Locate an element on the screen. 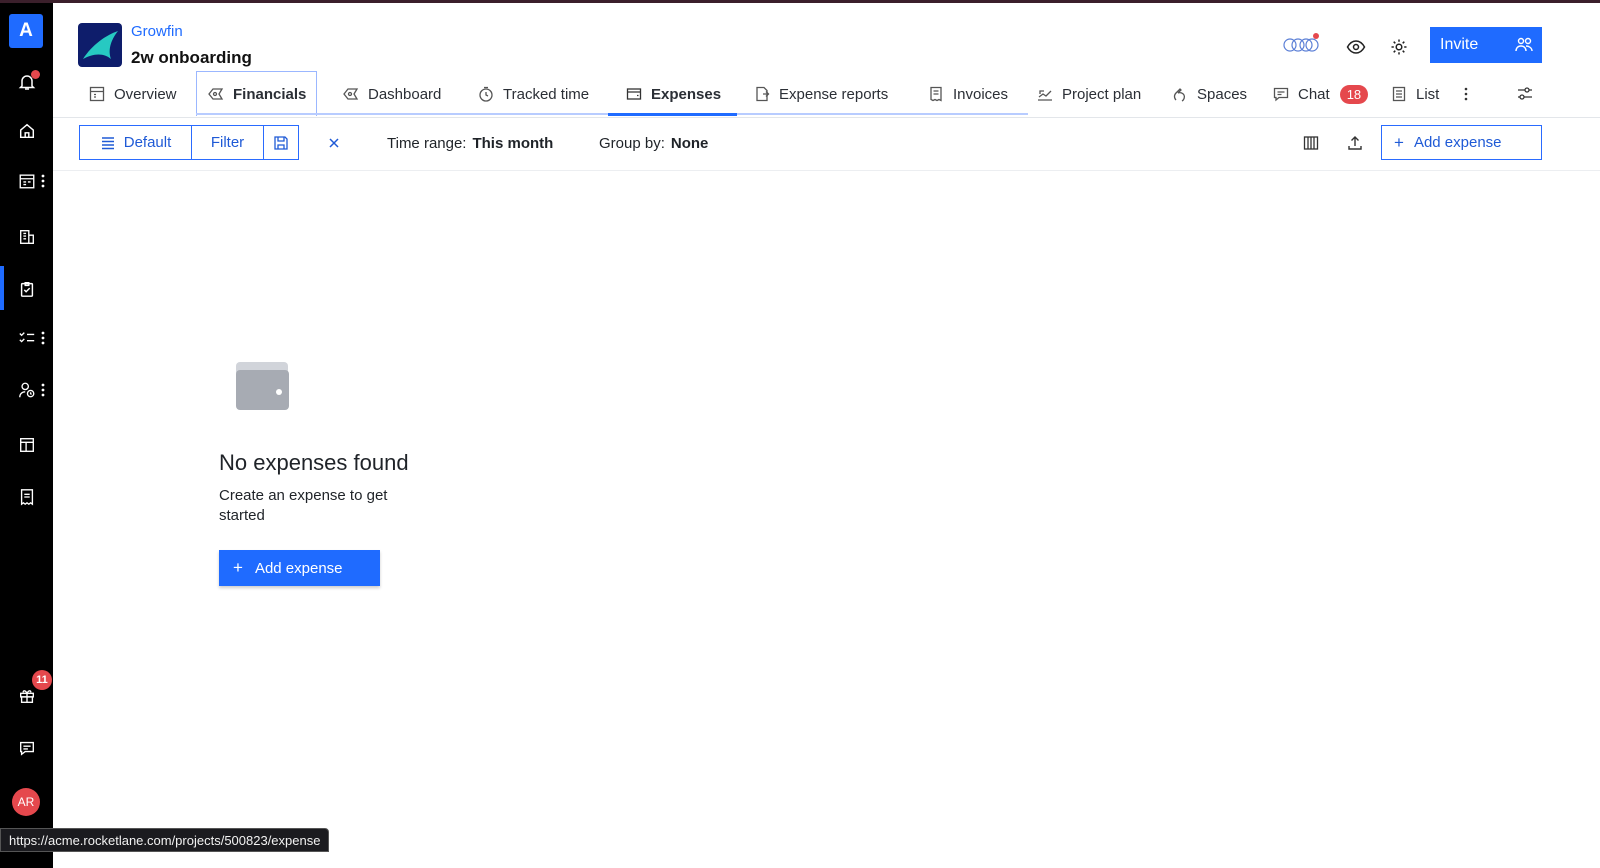 This screenshot has width=1600, height=868. project-header: Growfin 2w onboarding Invite is located at coordinates (826, 37).